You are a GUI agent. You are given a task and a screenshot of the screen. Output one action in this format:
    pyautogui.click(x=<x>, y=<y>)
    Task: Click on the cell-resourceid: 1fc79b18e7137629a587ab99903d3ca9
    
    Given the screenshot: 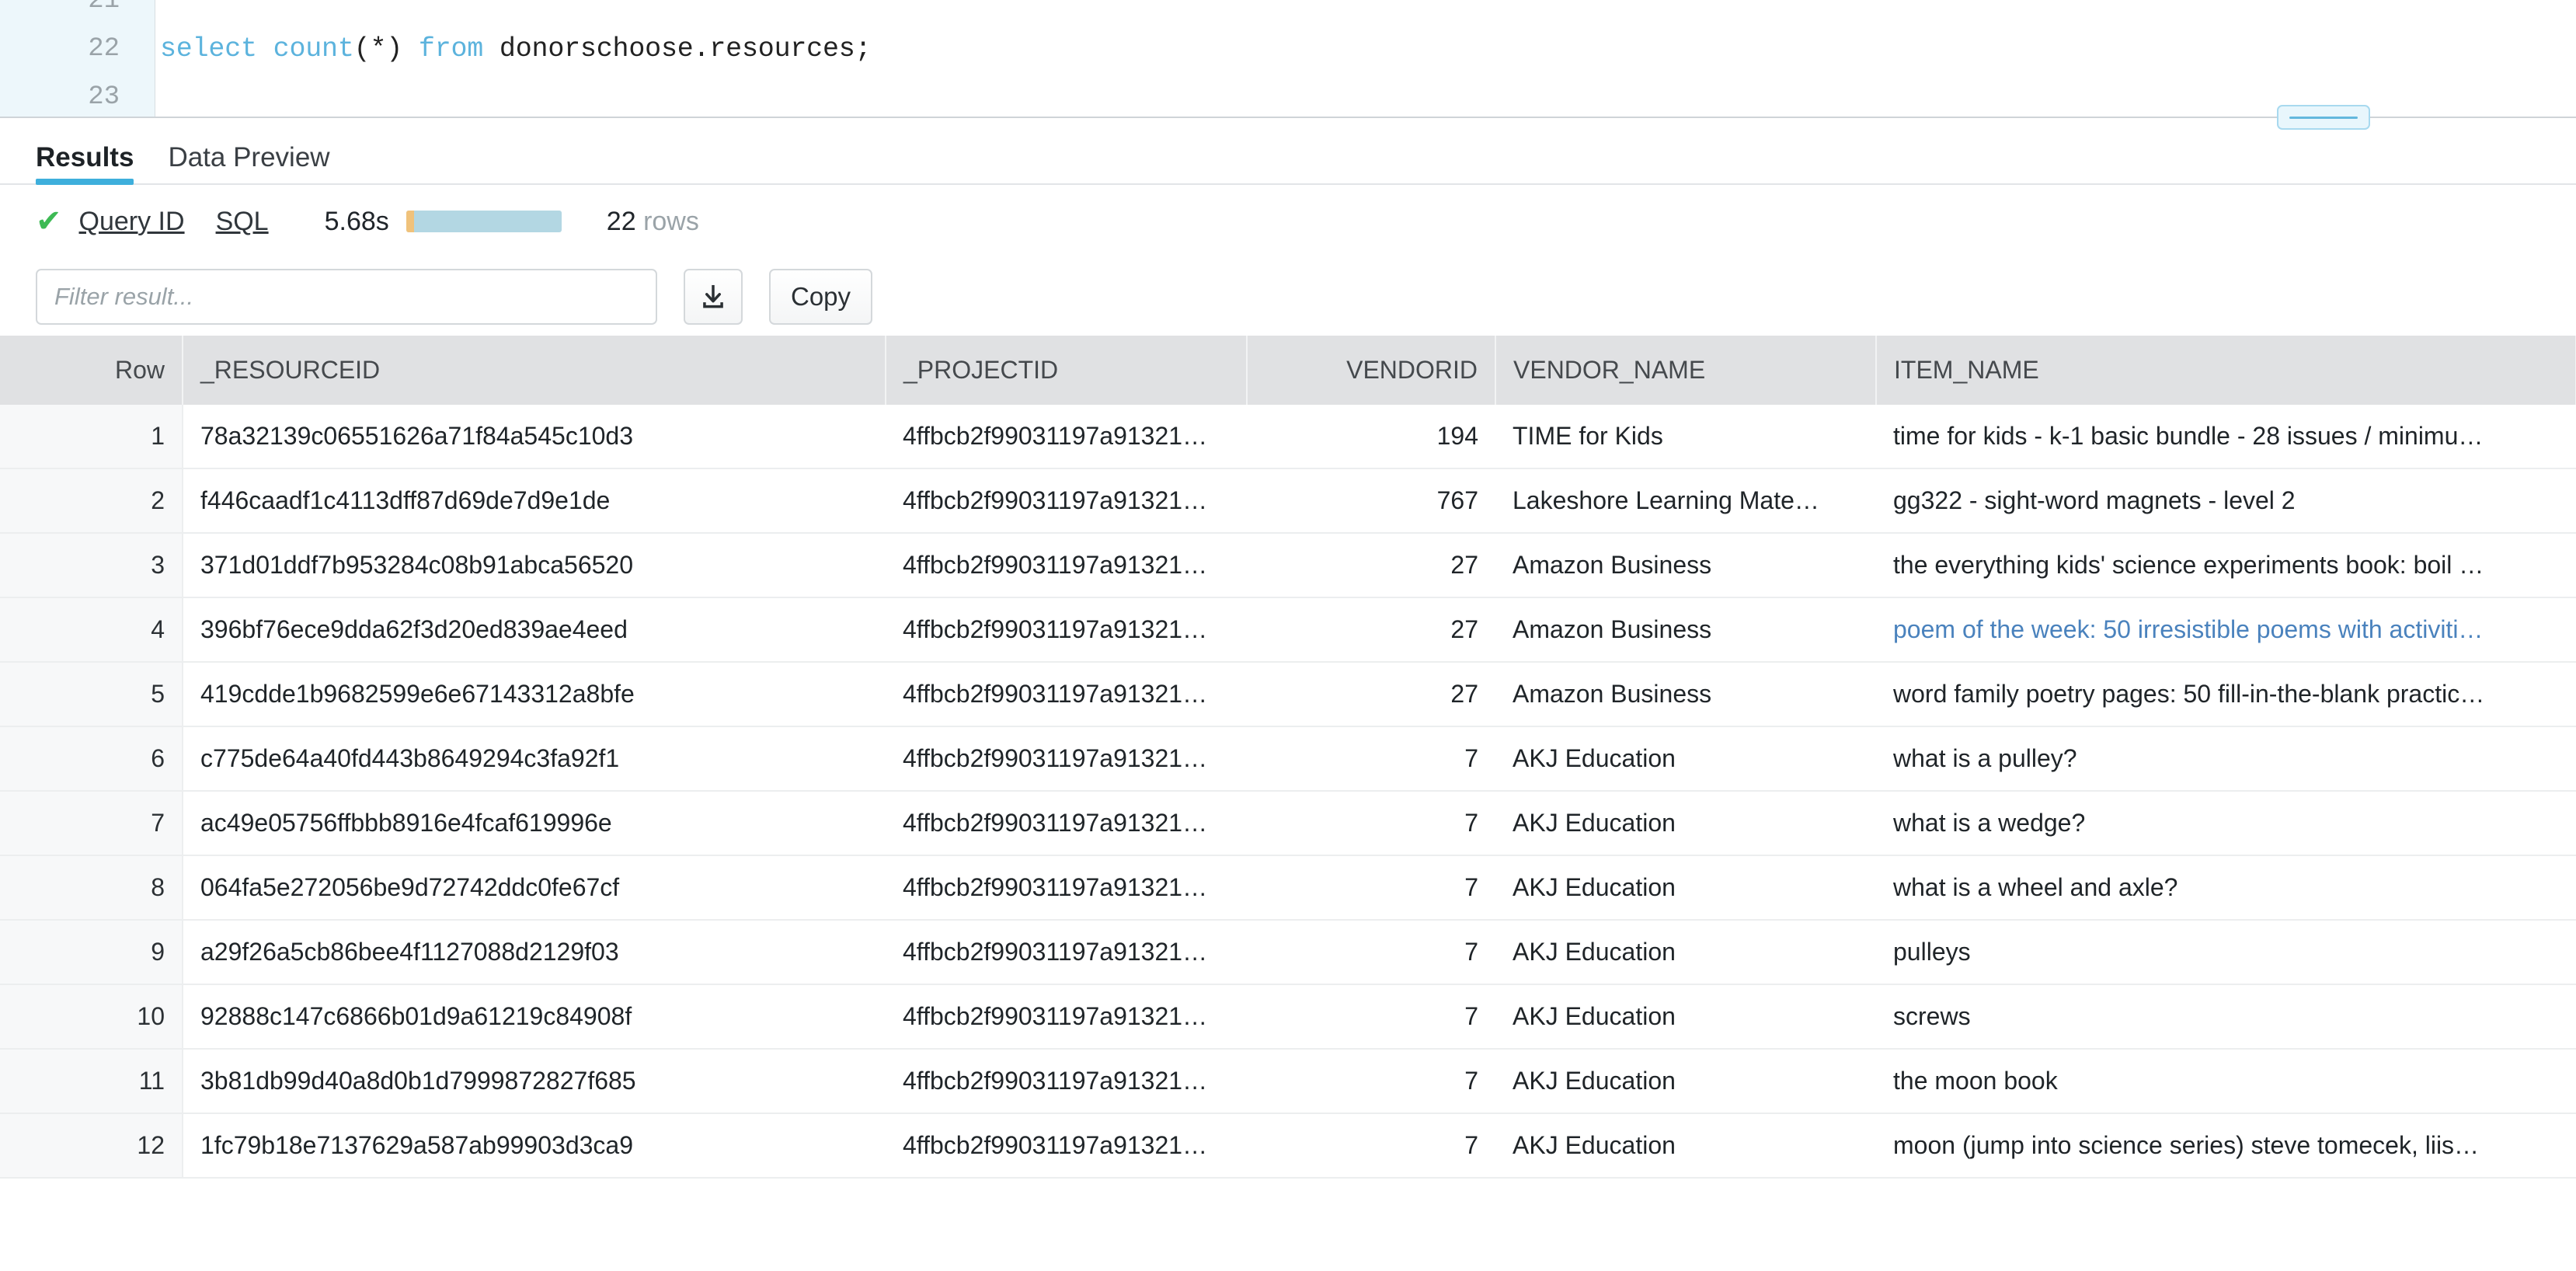 What is the action you would take?
    pyautogui.click(x=534, y=1146)
    